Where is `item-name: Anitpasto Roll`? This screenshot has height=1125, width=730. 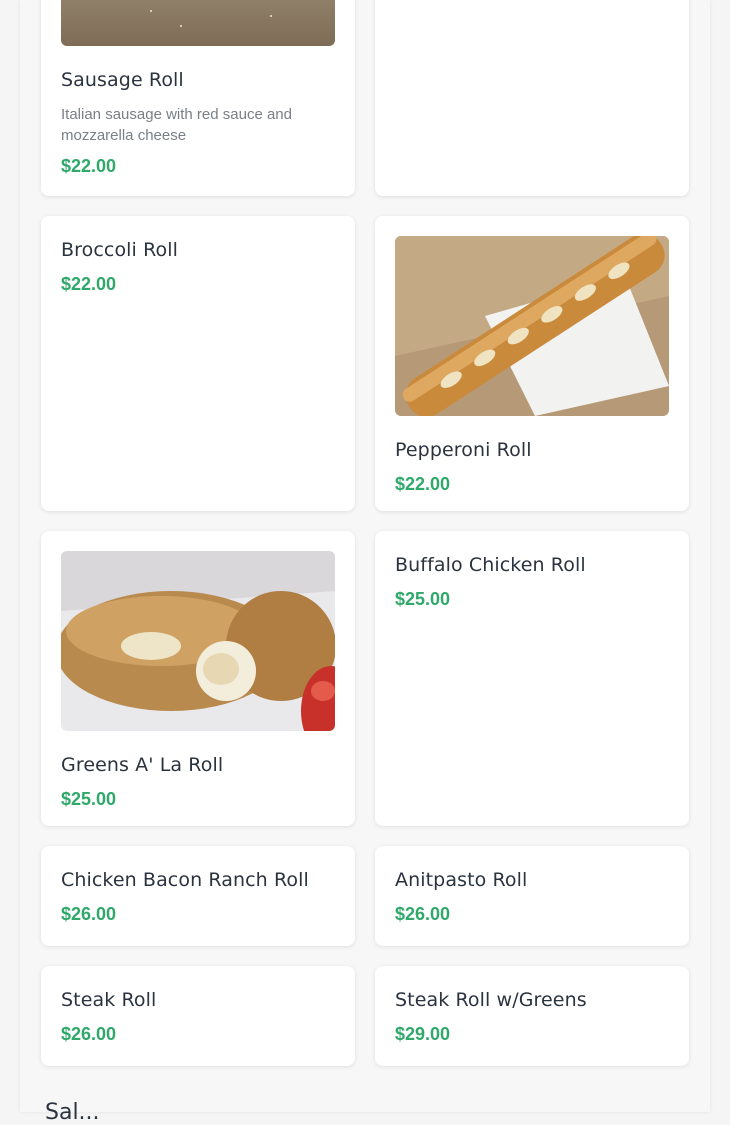 item-name: Anitpasto Roll is located at coordinates (461, 880).